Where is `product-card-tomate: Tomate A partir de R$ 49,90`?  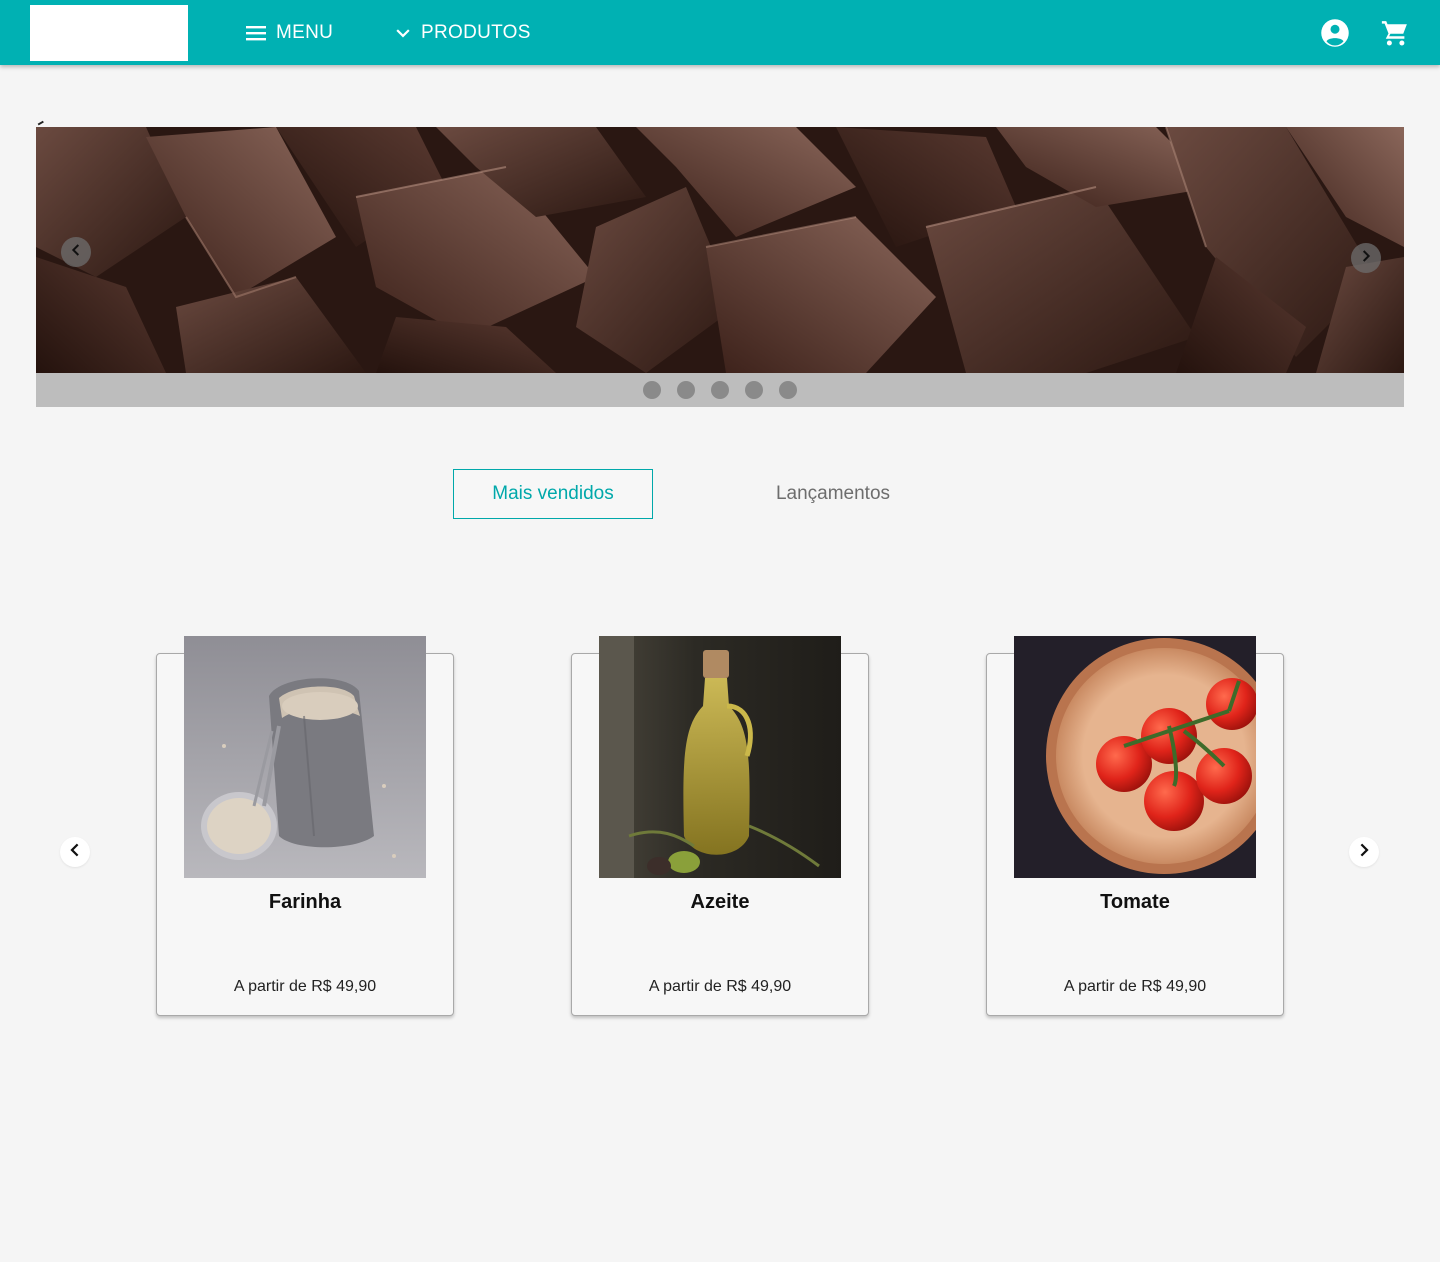 product-card-tomate: Tomate A partir de R$ 49,90 is located at coordinates (1135, 826).